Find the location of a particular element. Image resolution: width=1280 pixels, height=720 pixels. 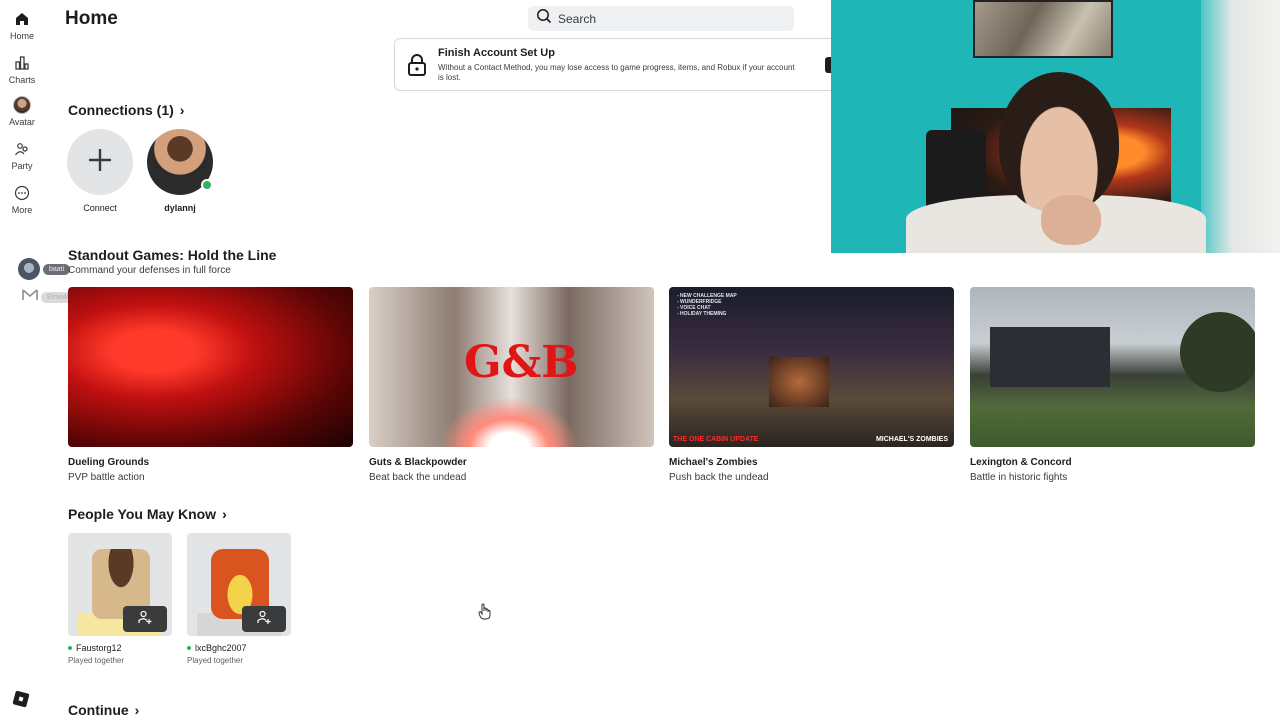

lock-icon is located at coordinates (417, 67).